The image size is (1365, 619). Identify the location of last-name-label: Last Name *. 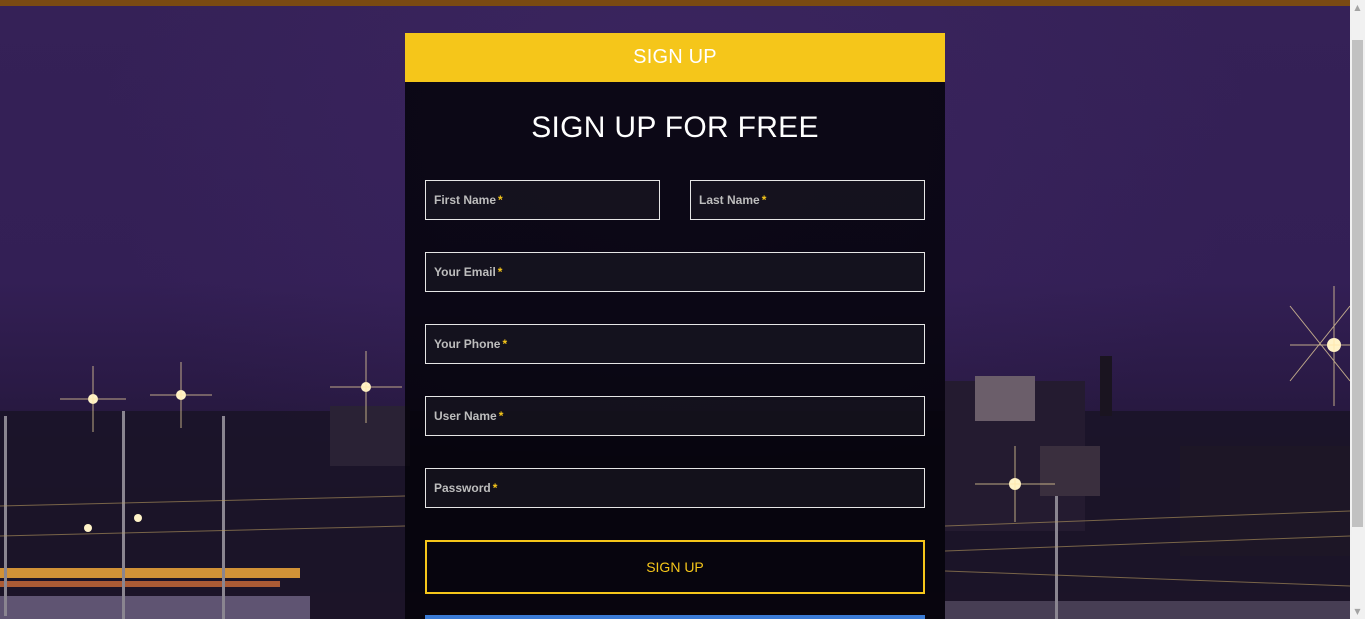
(733, 200).